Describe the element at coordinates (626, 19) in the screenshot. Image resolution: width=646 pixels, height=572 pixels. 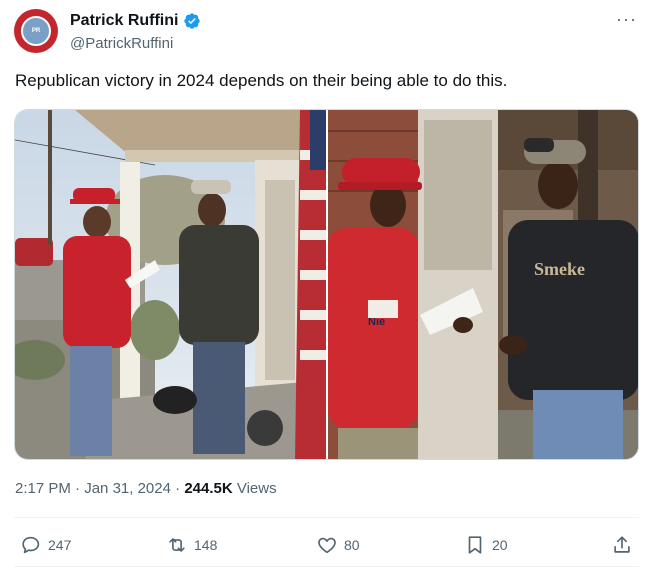
I see `more-options-icon: ···` at that location.